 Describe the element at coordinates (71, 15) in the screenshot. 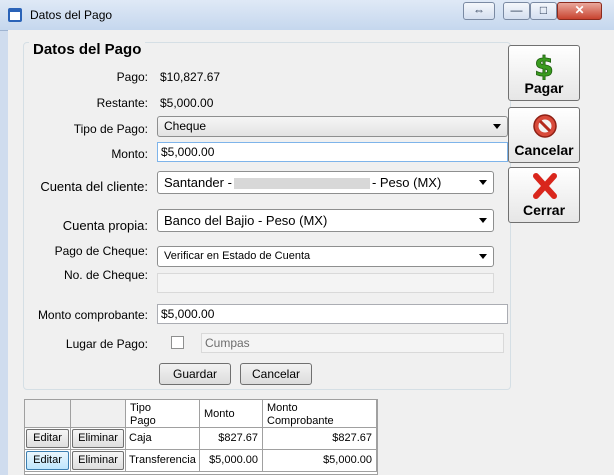

I see `window-title: Datos del Pago` at that location.